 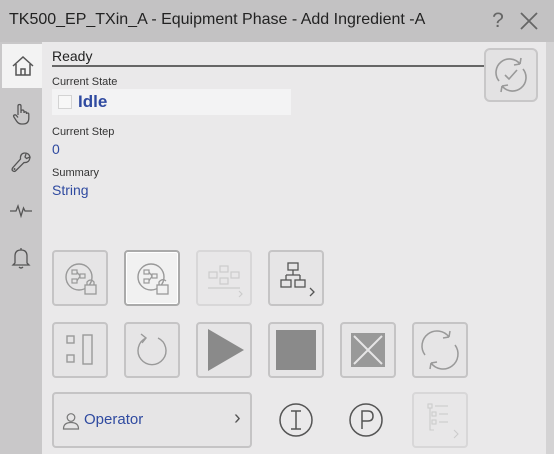 I want to click on reset-icon, so click(x=152, y=349).